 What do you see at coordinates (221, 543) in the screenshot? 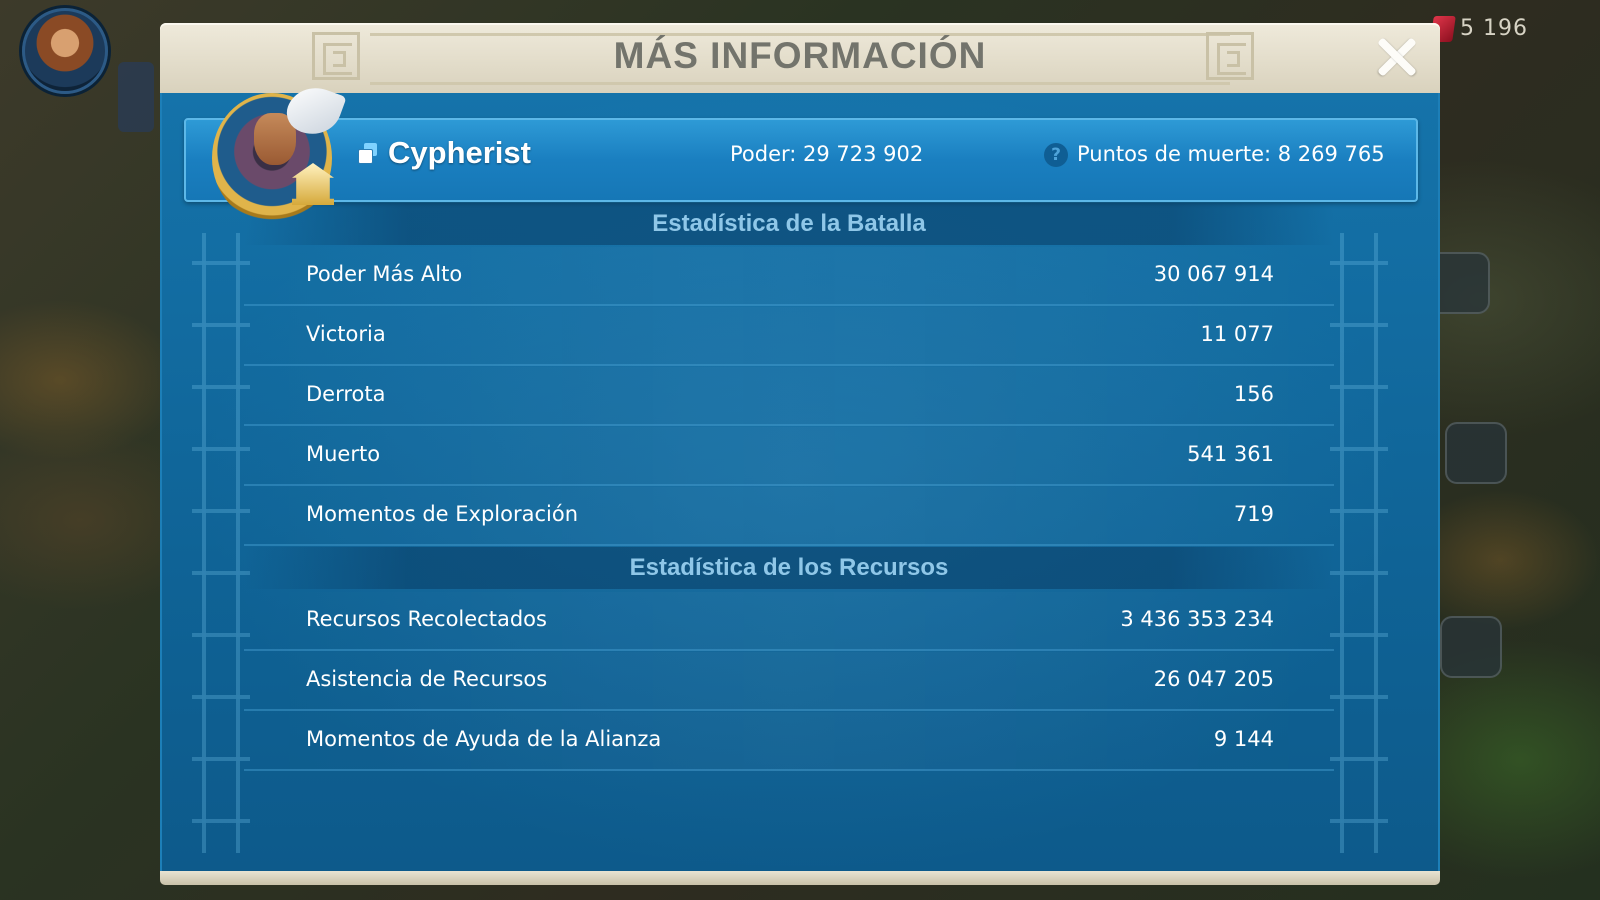
I see `meander-border-left` at bounding box center [221, 543].